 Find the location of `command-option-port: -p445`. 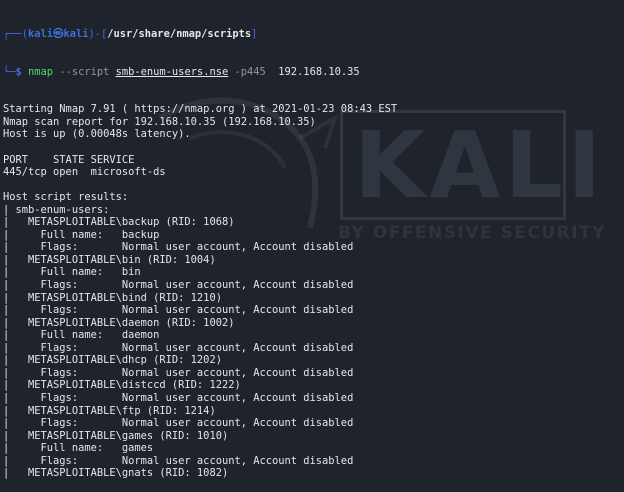

command-option-port: -p445 is located at coordinates (250, 71).